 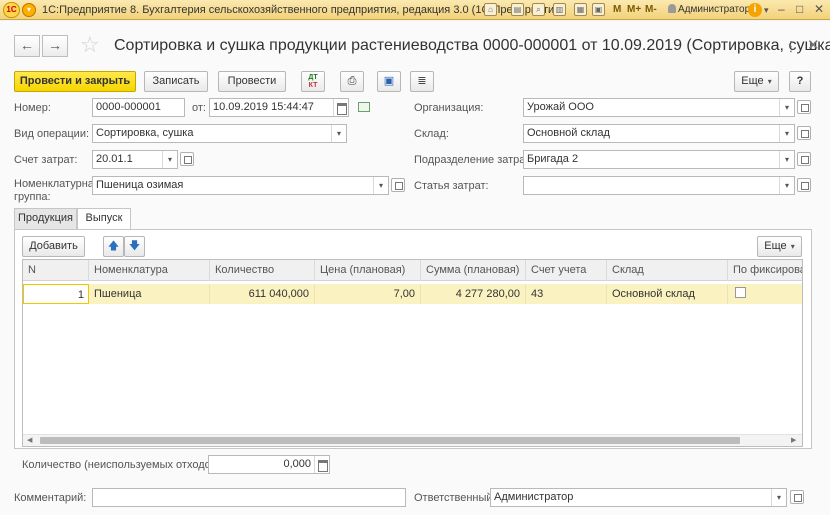 What do you see at coordinates (104, 219) in the screenshot?
I see `tab-output: Выпуск` at bounding box center [104, 219].